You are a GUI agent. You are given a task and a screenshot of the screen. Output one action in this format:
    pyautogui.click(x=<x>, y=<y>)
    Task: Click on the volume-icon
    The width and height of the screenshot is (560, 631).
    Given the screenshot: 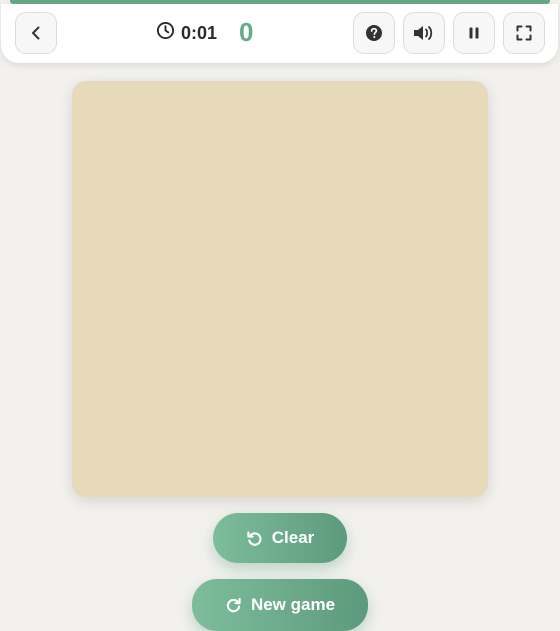 What is the action you would take?
    pyautogui.click(x=424, y=33)
    